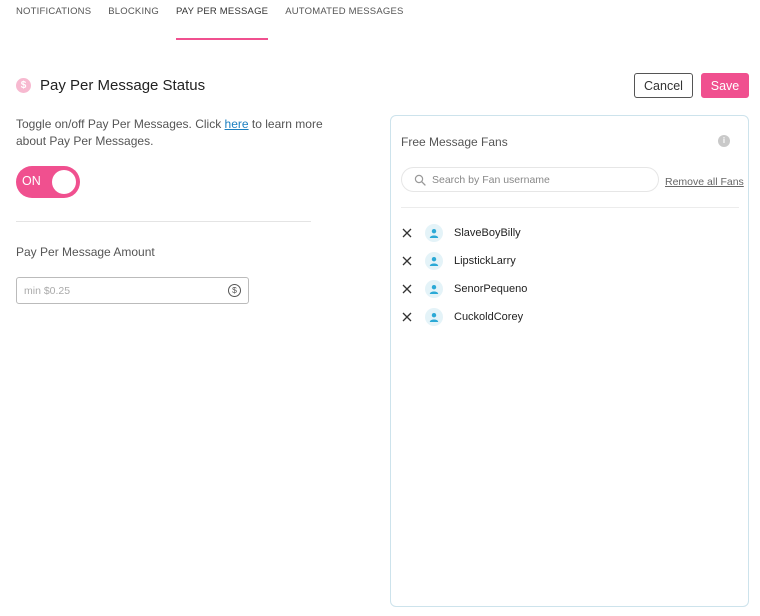 The height and width of the screenshot is (616, 760). What do you see at coordinates (542, 179) in the screenshot?
I see `search-input` at bounding box center [542, 179].